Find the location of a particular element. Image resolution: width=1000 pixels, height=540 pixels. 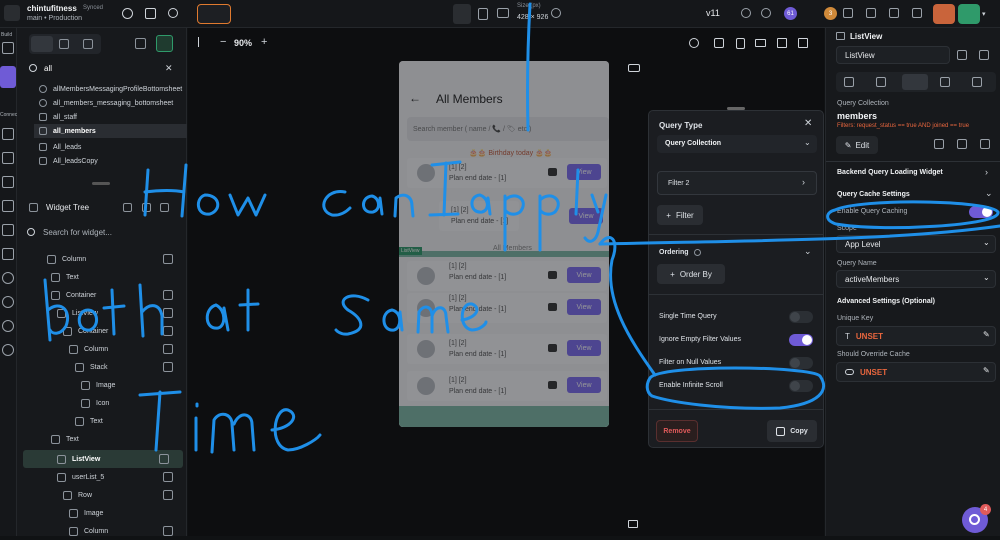

save-component-icon is located at coordinates (962, 55).